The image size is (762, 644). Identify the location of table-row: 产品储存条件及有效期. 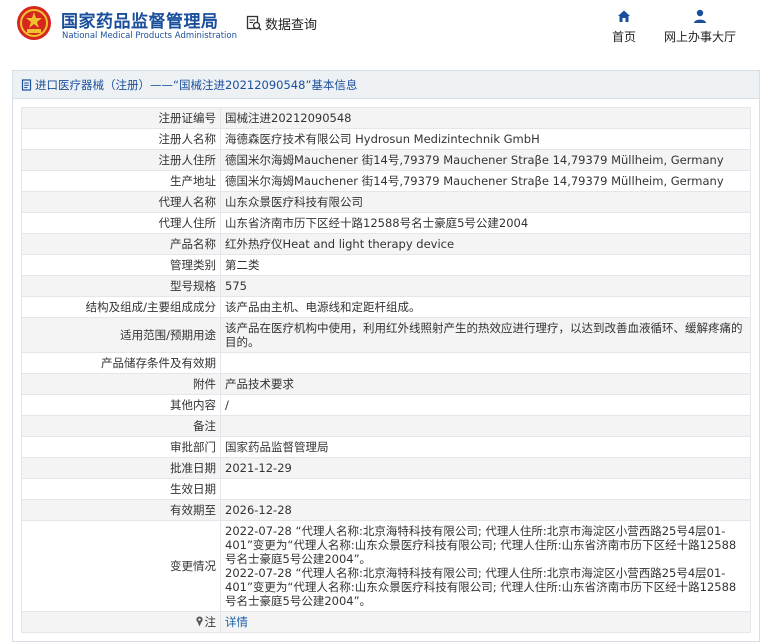
(386, 363).